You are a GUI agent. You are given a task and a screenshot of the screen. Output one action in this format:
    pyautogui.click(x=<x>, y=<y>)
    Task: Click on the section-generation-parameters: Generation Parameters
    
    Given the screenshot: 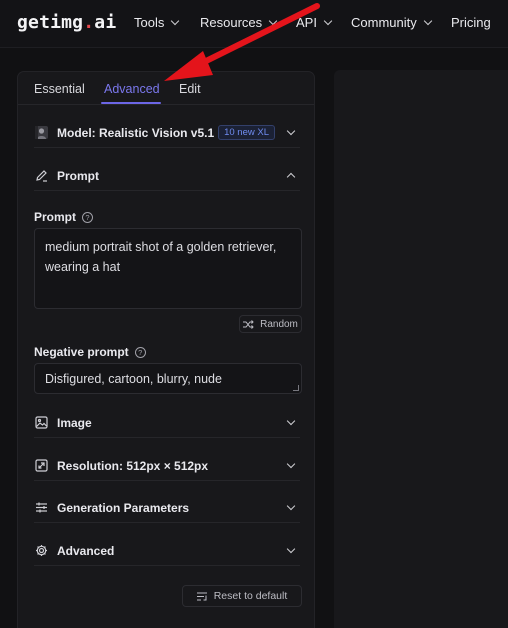 What is the action you would take?
    pyautogui.click(x=167, y=508)
    